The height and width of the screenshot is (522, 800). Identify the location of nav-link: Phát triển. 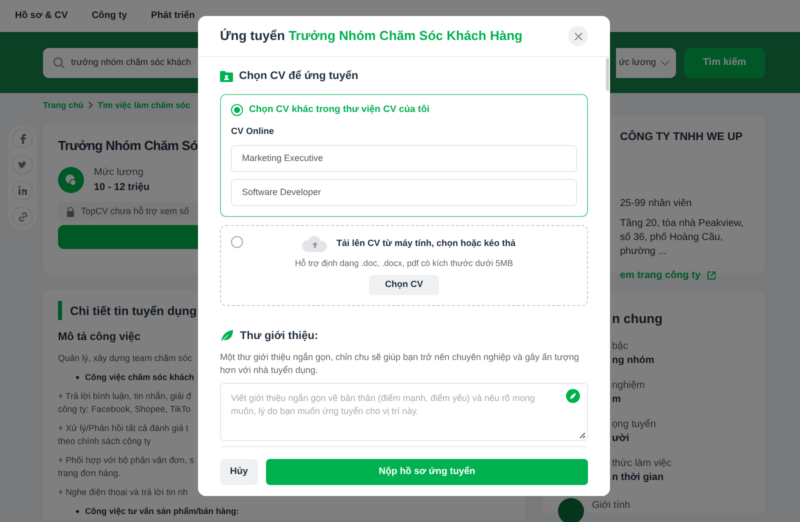
(173, 16).